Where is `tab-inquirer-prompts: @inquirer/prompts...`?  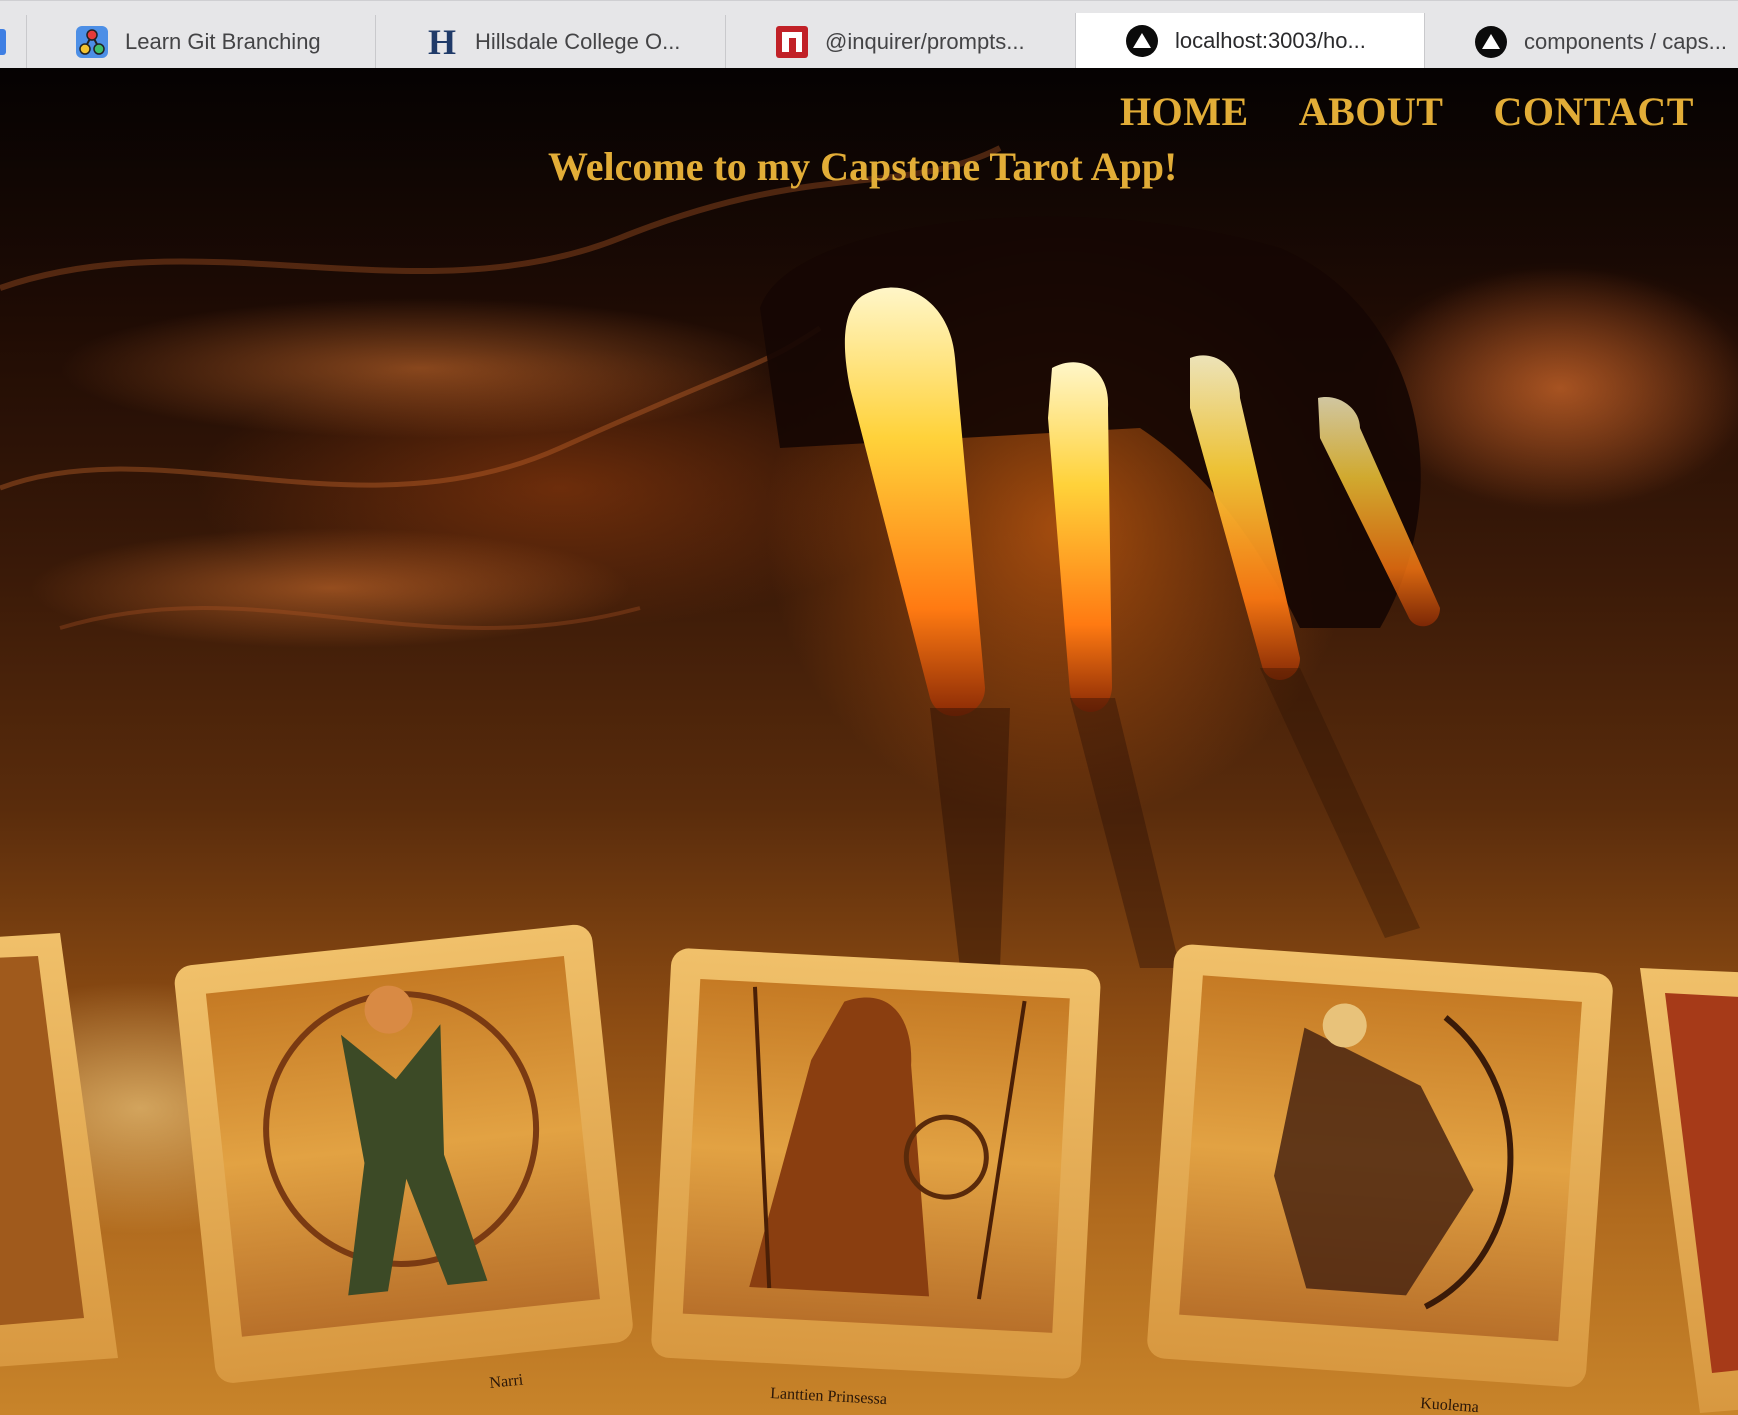
tab-inquirer-prompts: @inquirer/prompts... is located at coordinates (901, 42).